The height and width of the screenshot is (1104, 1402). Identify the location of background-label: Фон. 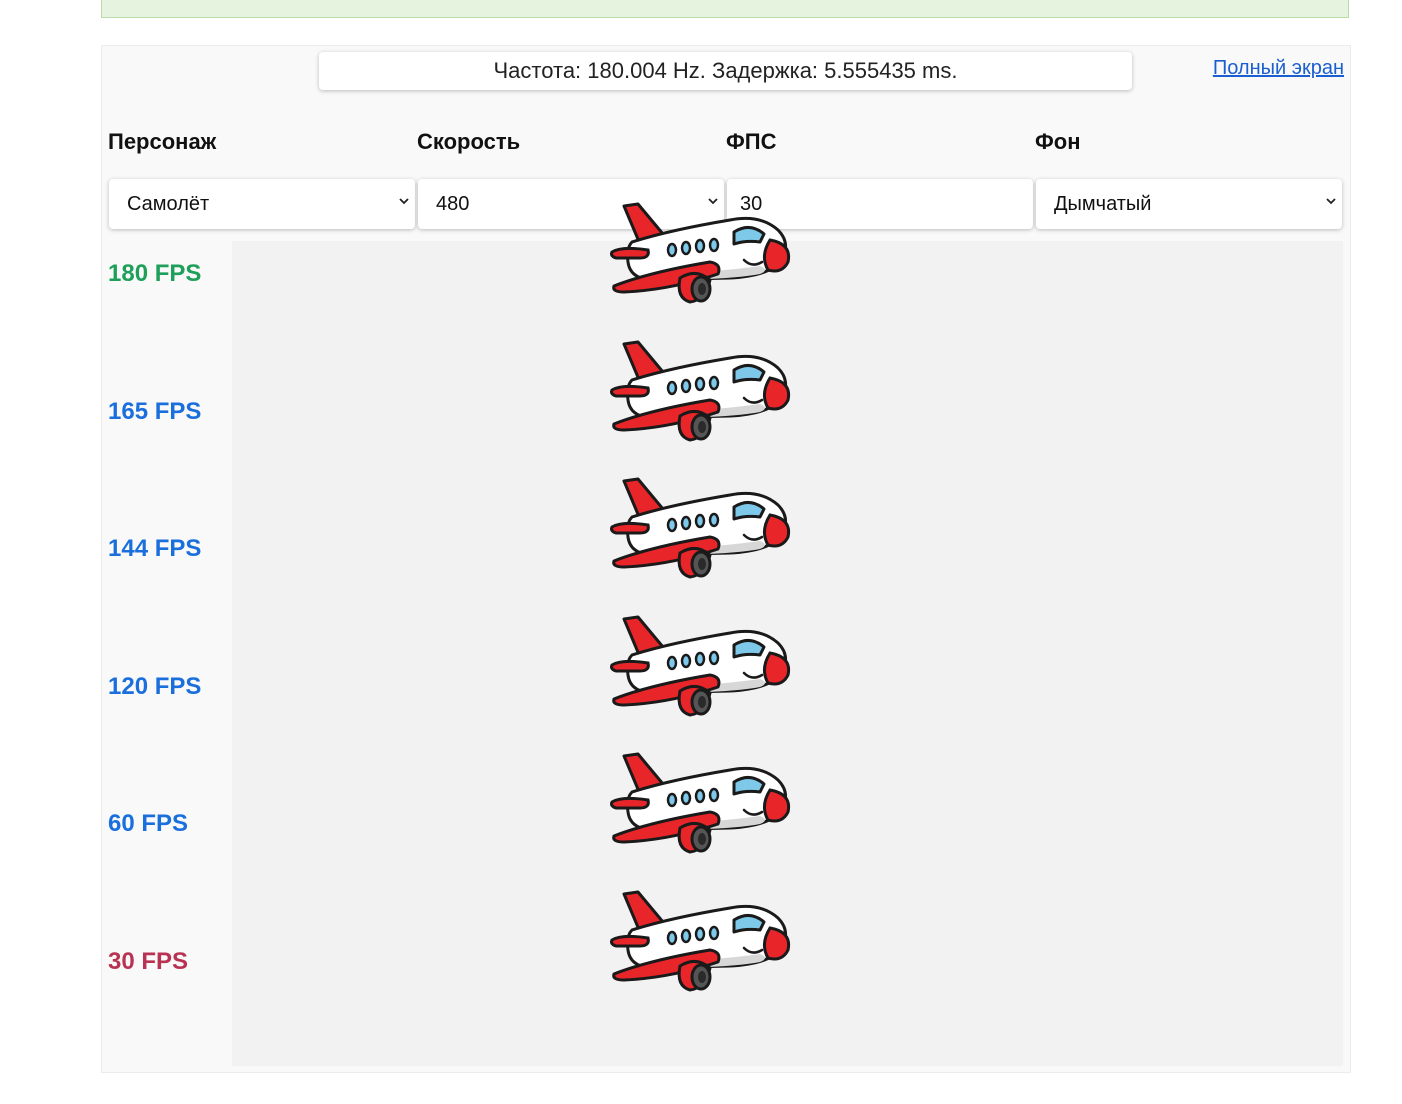
(1058, 141).